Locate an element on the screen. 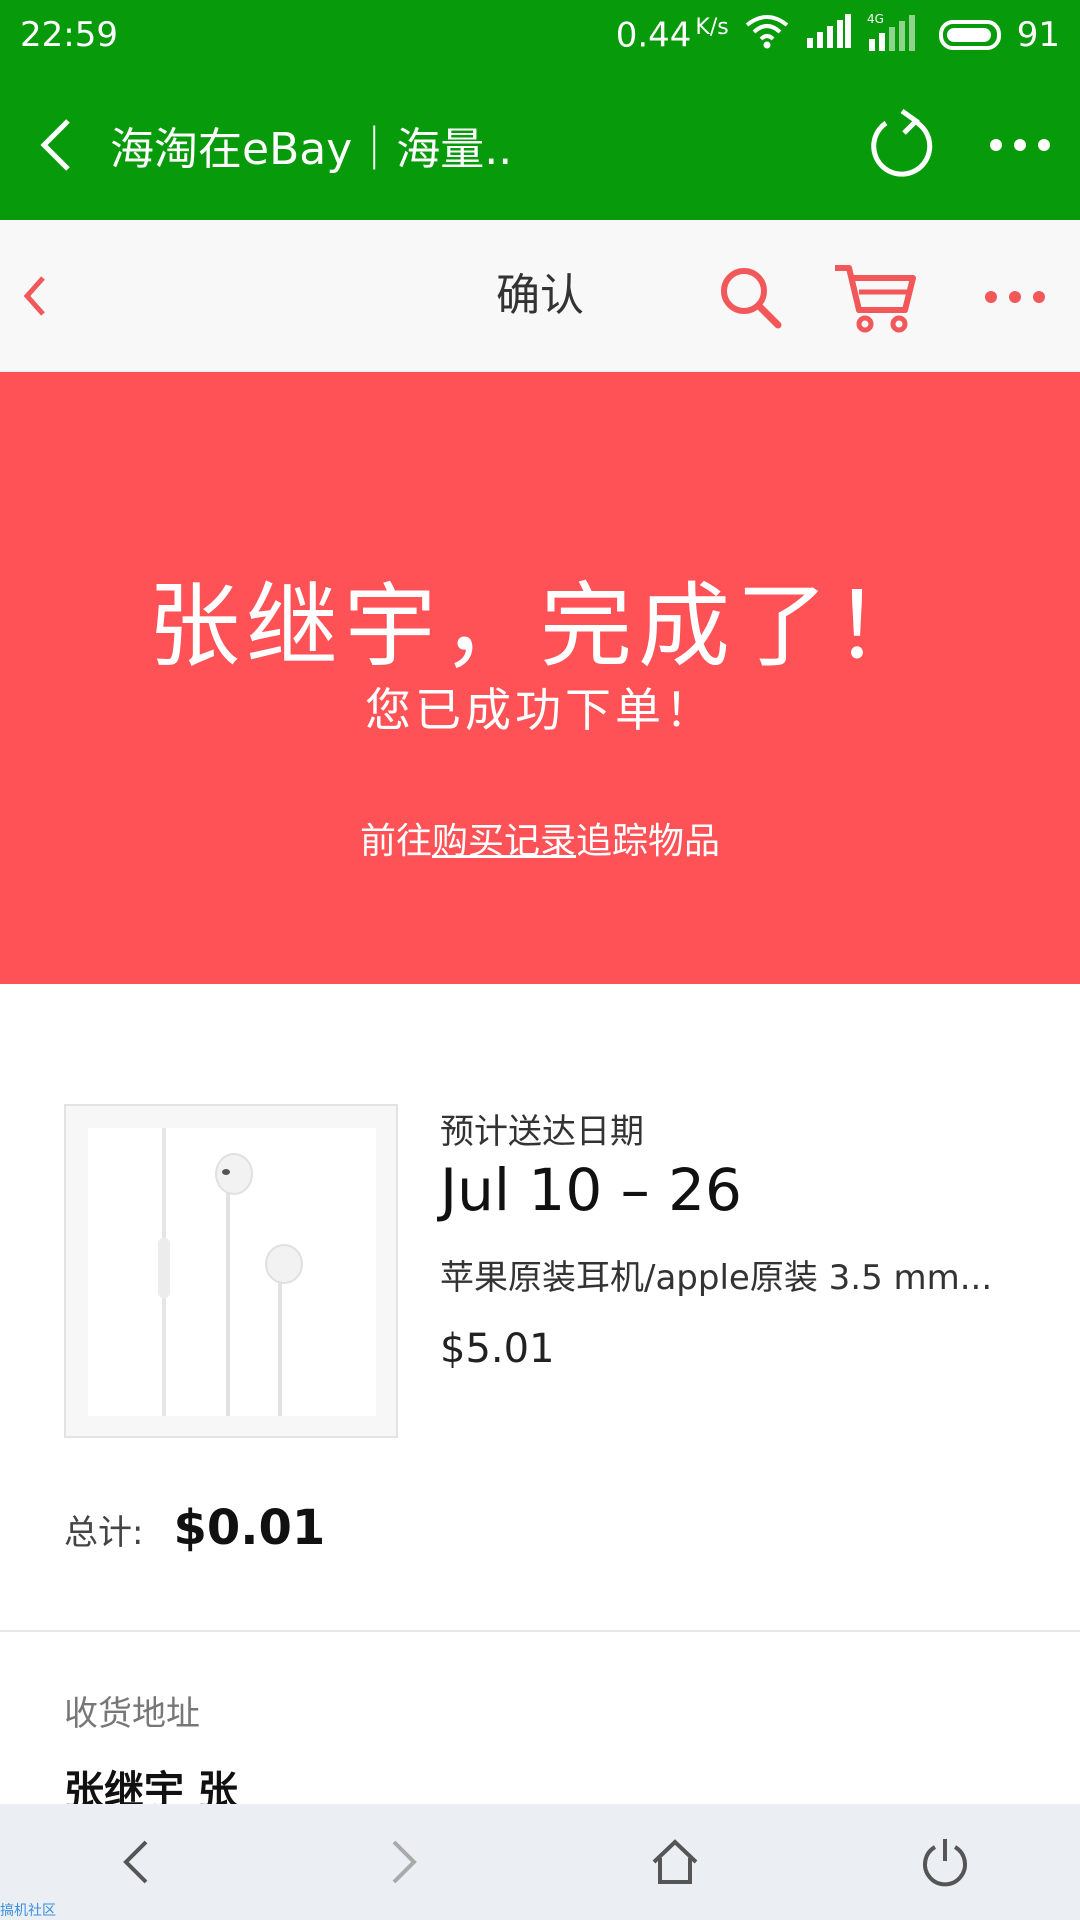 The image size is (1080, 1920). network-speed: 0.44 K/s is located at coordinates (672, 35).